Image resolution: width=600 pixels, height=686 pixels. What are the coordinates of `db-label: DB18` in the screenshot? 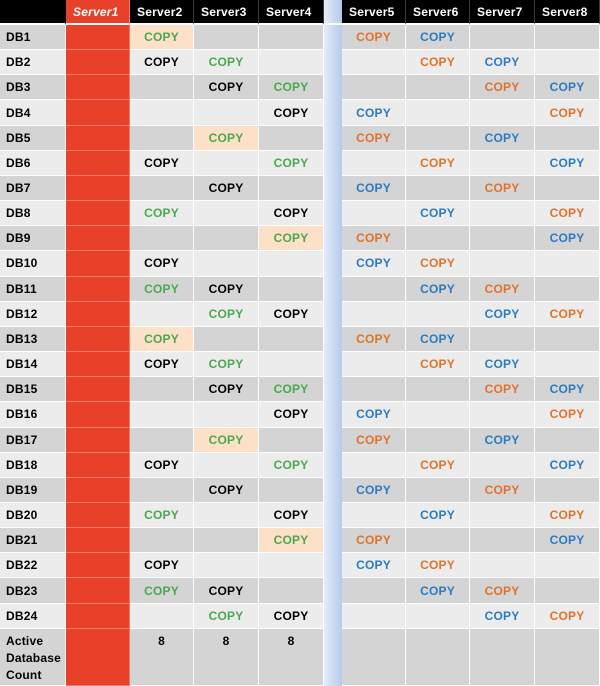 It's located at (33, 465).